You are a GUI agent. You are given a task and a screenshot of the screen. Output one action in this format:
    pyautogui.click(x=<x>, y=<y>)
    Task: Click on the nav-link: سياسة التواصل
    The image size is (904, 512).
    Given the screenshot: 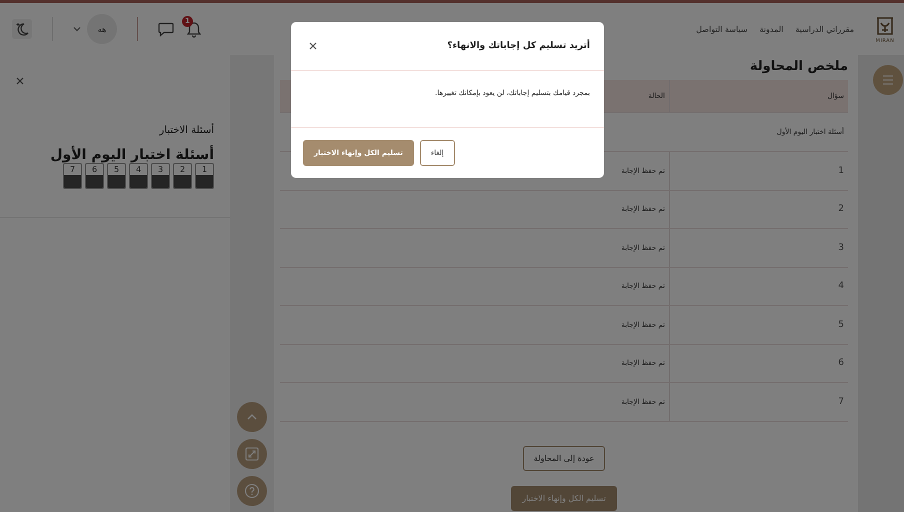 What is the action you would take?
    pyautogui.click(x=722, y=29)
    